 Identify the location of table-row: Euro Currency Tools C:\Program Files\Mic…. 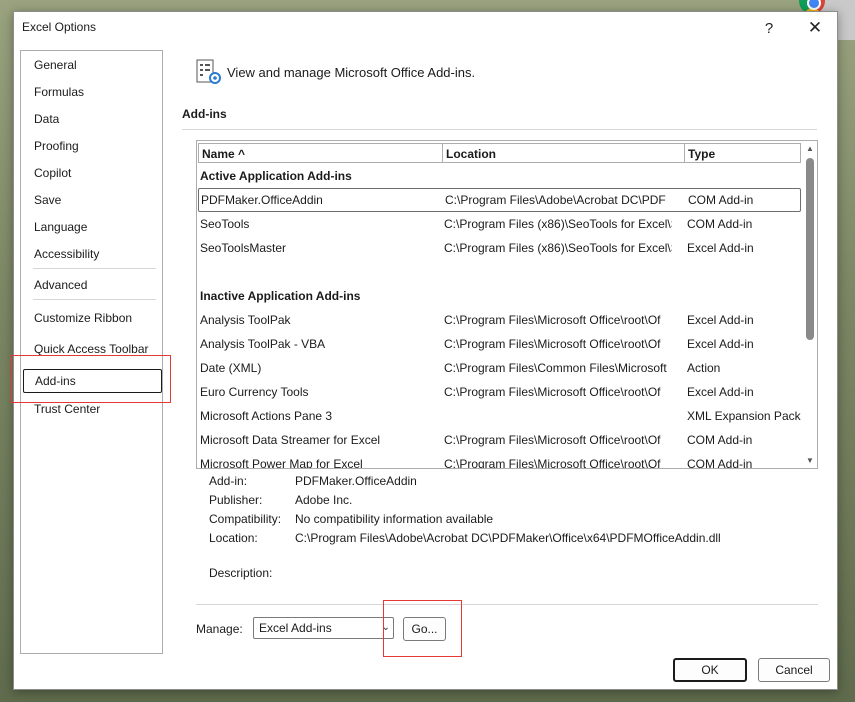
(499, 392).